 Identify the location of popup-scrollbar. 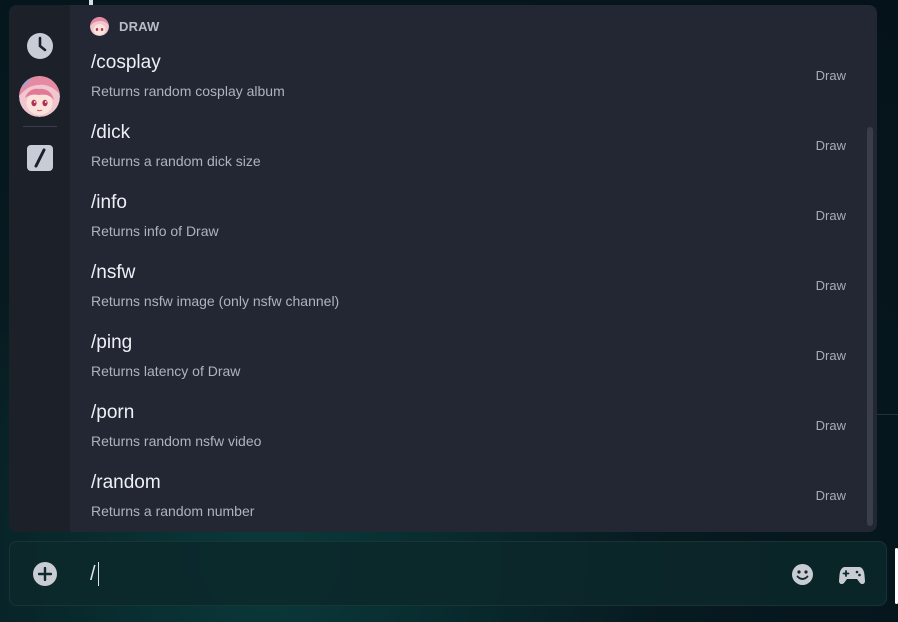
(870, 326).